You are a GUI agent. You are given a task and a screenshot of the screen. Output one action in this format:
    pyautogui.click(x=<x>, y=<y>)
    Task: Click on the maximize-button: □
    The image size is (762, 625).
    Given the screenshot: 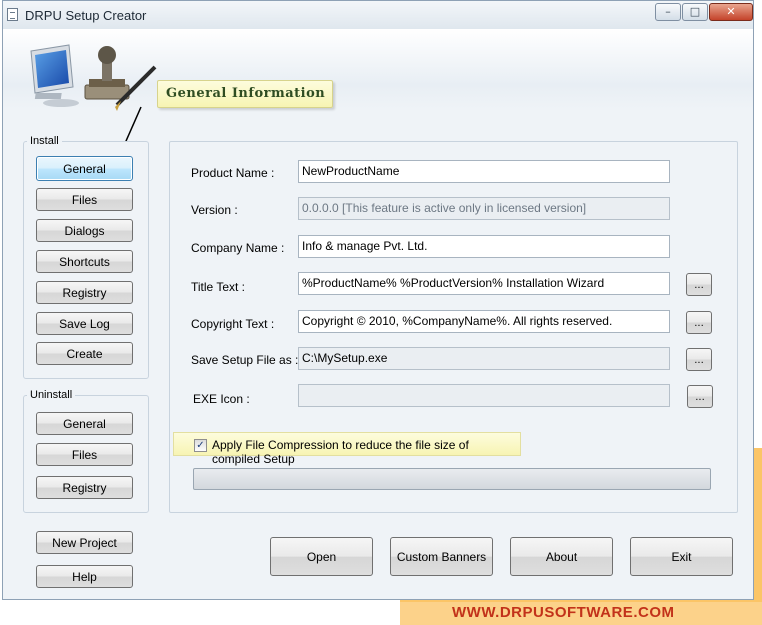 What is the action you would take?
    pyautogui.click(x=695, y=12)
    